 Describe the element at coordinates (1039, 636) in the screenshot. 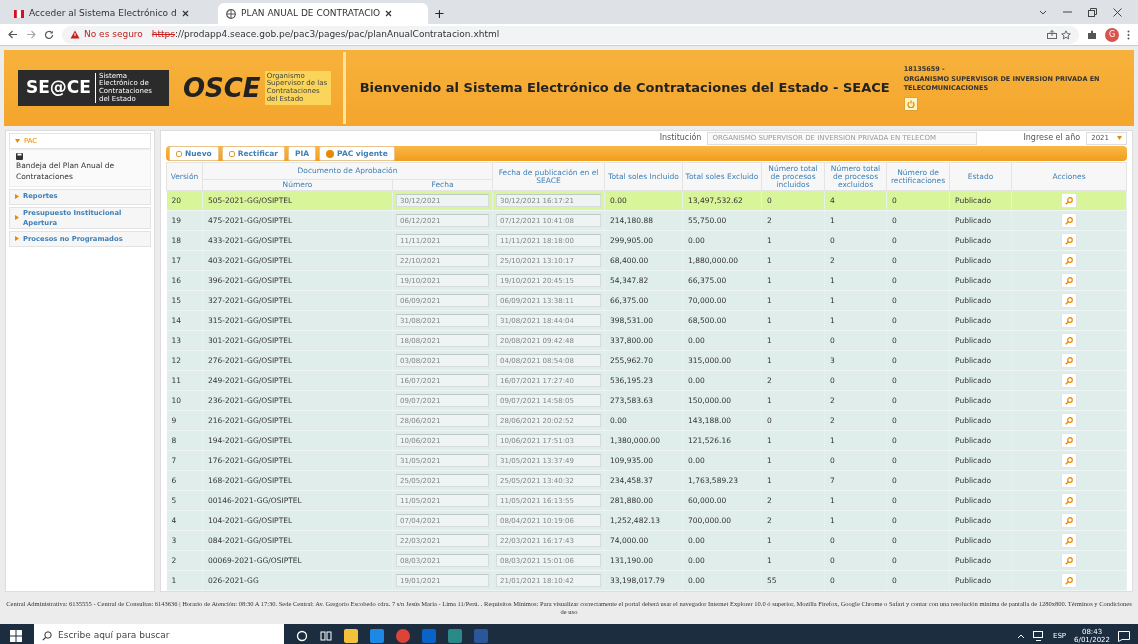

I see `network-icon` at that location.